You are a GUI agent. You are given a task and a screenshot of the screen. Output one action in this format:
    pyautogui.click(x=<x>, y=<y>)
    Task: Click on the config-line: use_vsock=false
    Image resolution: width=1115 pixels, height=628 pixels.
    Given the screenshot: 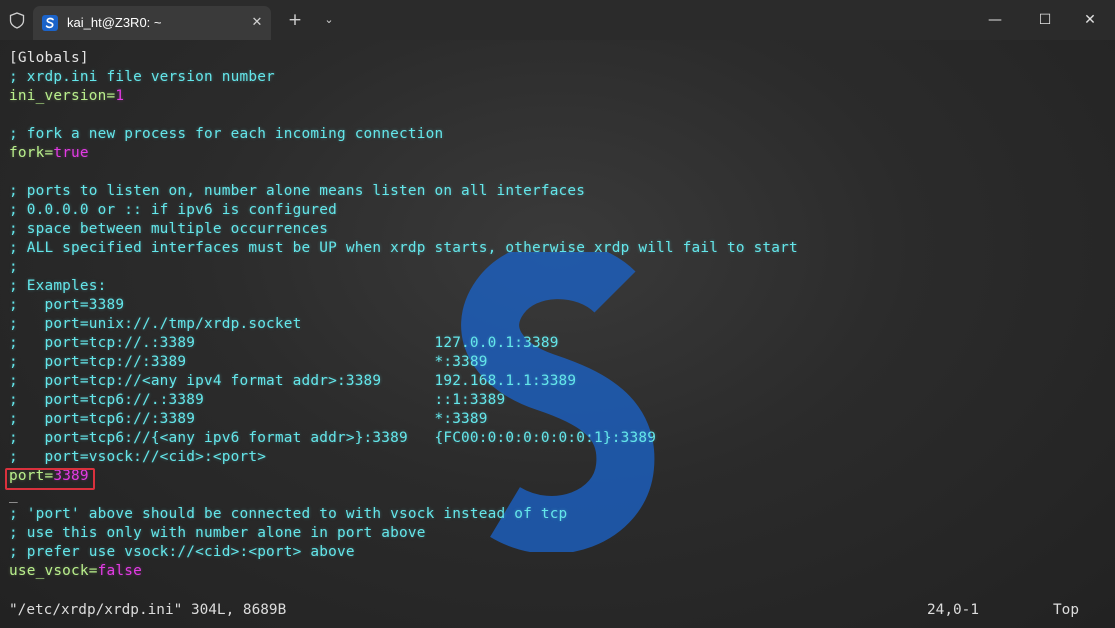 What is the action you would take?
    pyautogui.click(x=559, y=571)
    